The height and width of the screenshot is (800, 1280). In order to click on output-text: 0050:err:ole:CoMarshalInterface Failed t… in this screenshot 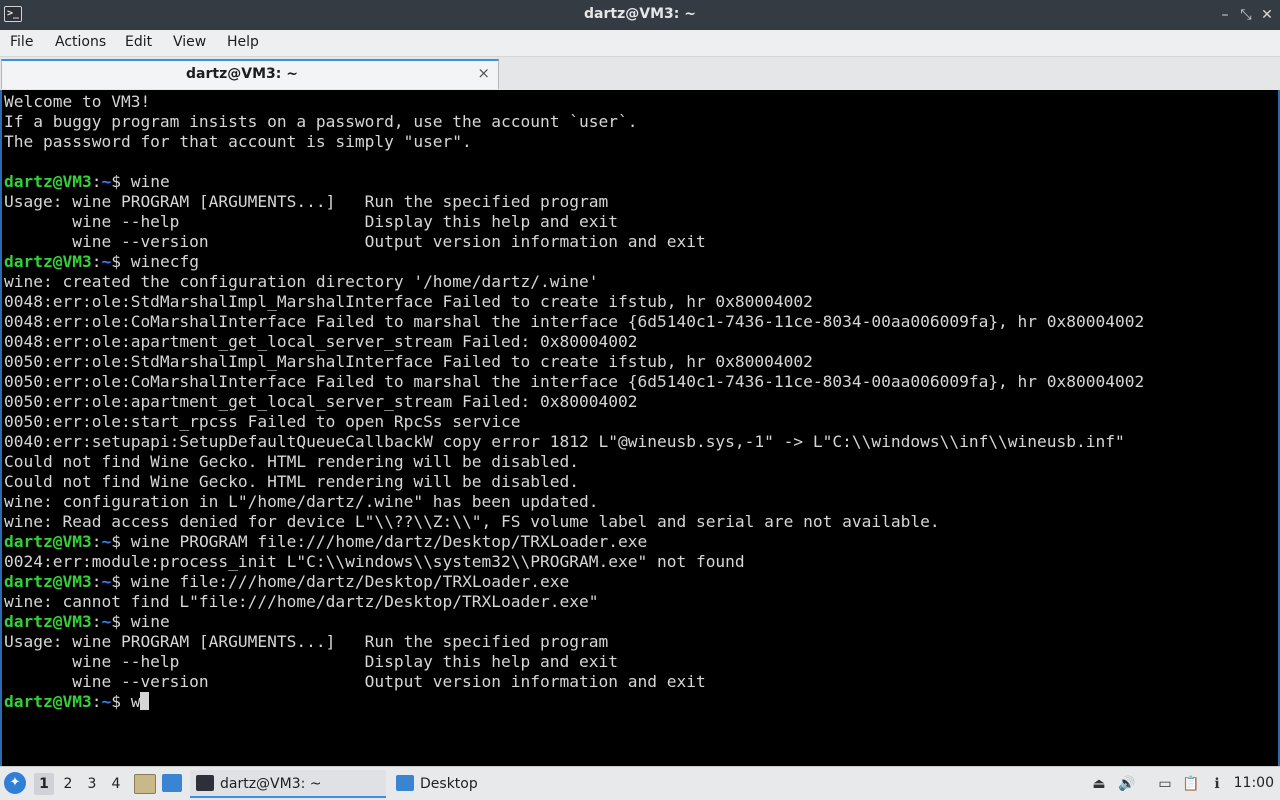, I will do `click(574, 381)`.